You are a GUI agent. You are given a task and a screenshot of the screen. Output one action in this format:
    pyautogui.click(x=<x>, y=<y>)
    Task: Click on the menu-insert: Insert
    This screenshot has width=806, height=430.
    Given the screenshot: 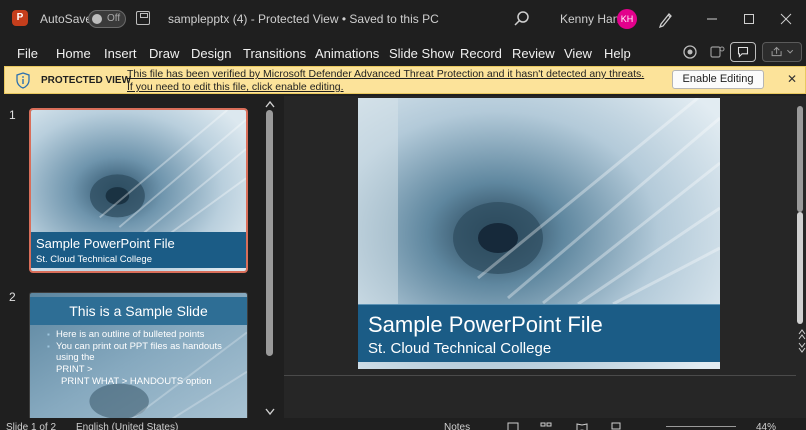 What is the action you would take?
    pyautogui.click(x=120, y=53)
    